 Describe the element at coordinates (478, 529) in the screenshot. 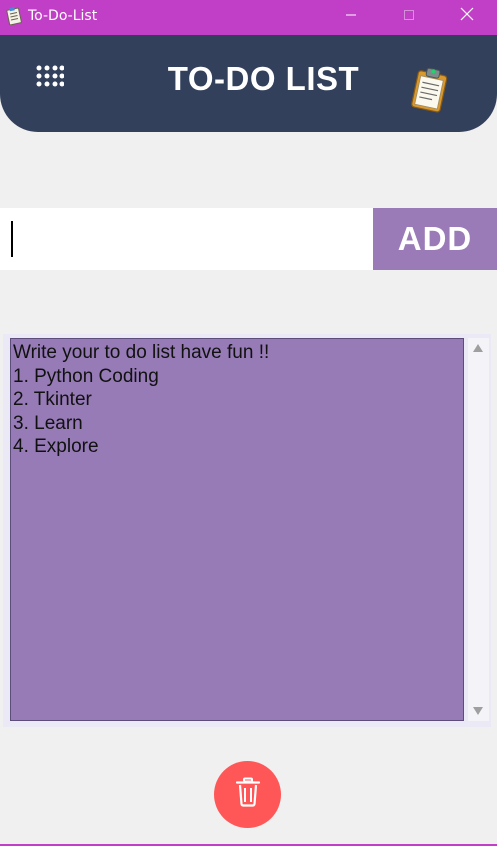

I see `list-scrollbar` at that location.